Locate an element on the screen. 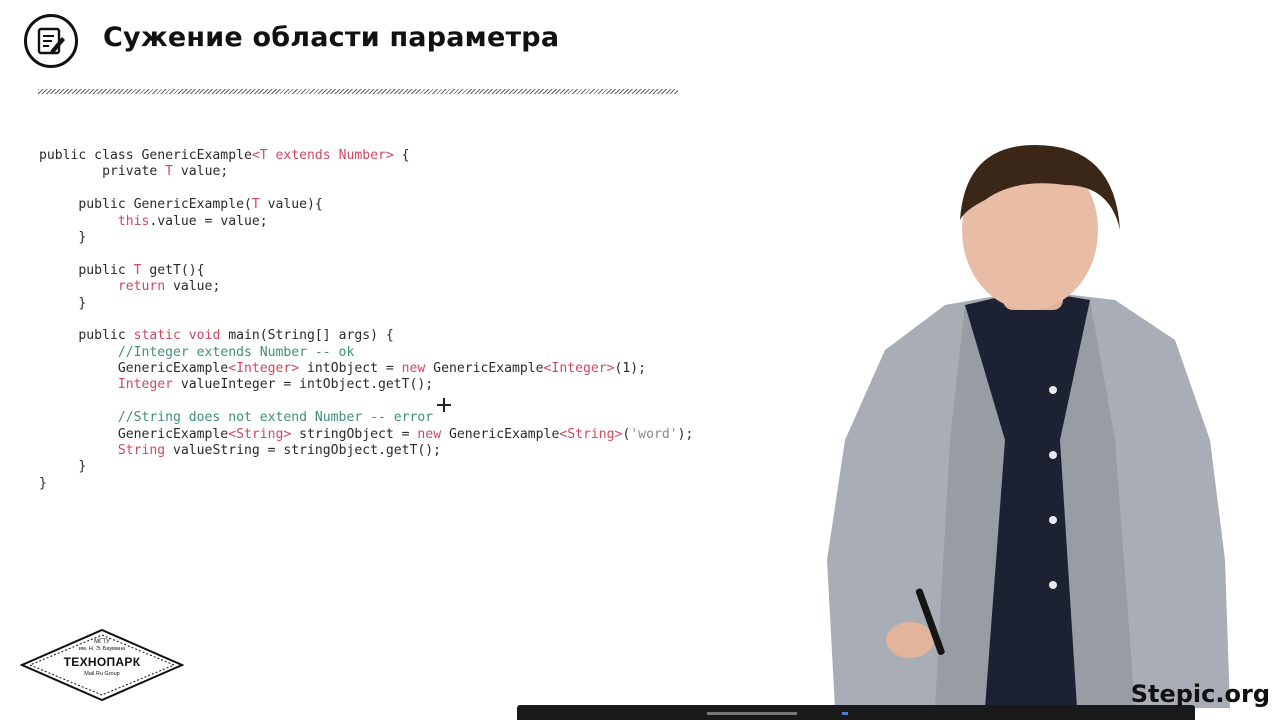 The image size is (1280, 720). slide-title: Сужение области параметра is located at coordinates (331, 37).